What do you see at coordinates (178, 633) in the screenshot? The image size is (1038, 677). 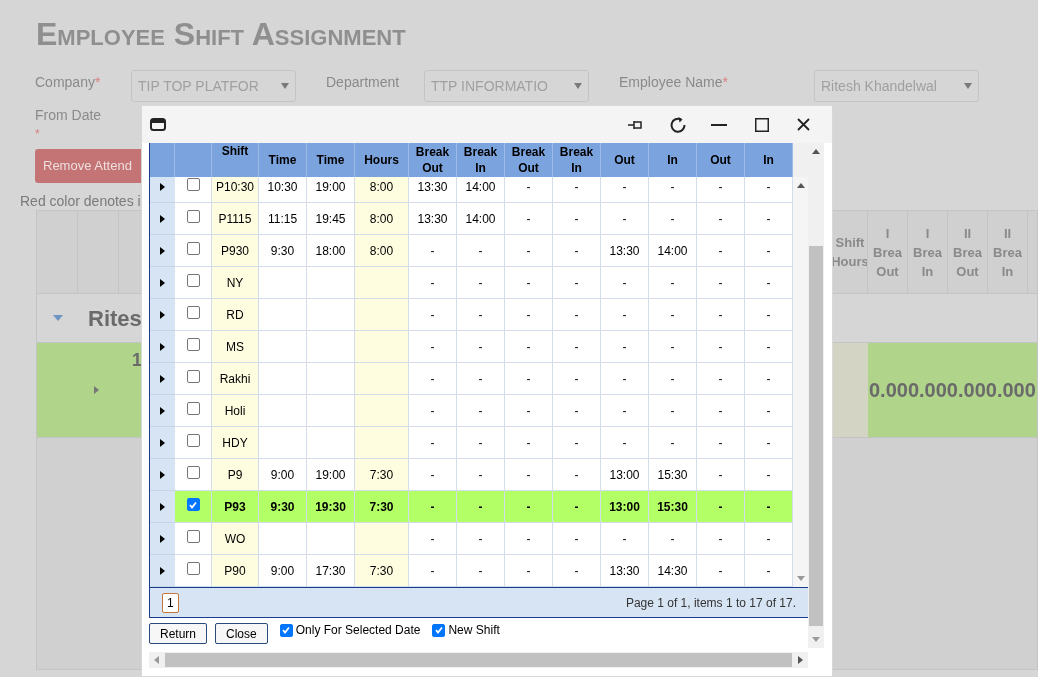 I see `dialog-button: Return` at bounding box center [178, 633].